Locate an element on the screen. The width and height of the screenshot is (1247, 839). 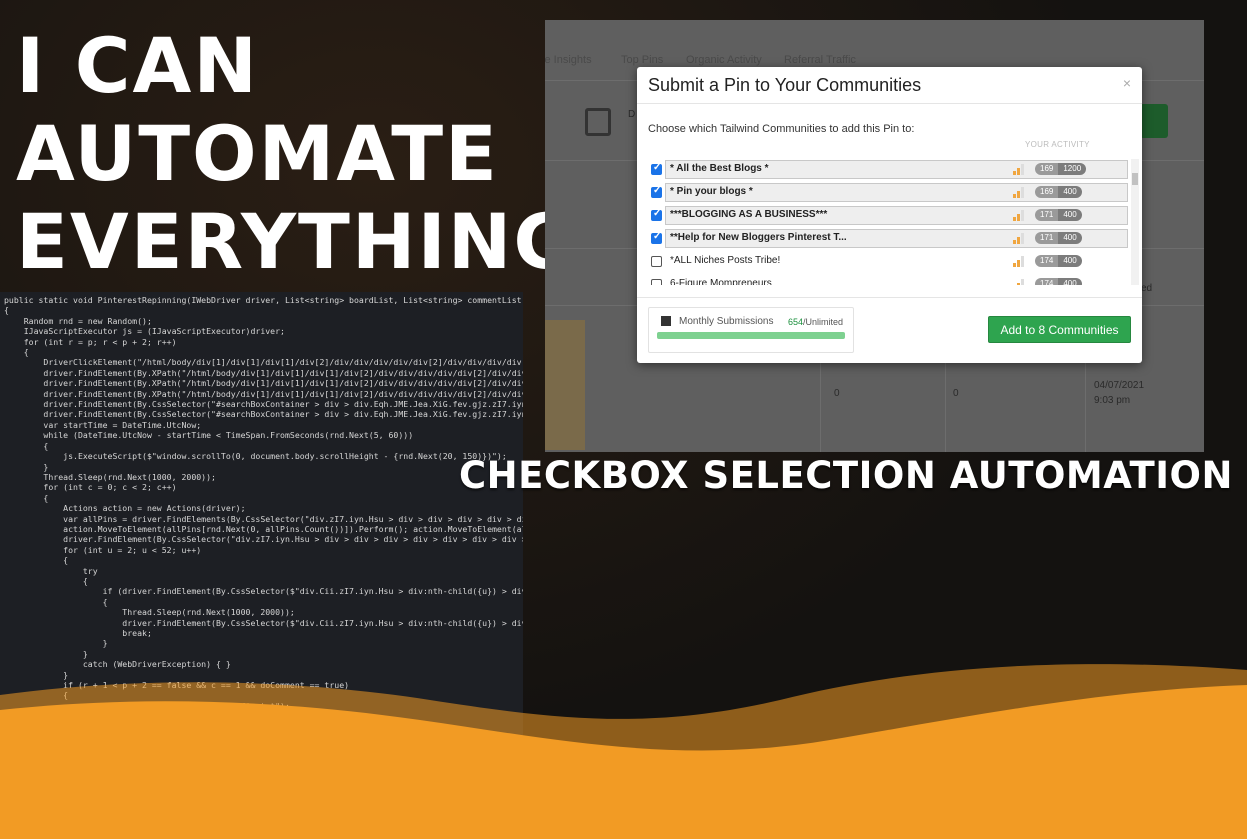
table-cell-date: 04/07/2021 is located at coordinates (1119, 385).